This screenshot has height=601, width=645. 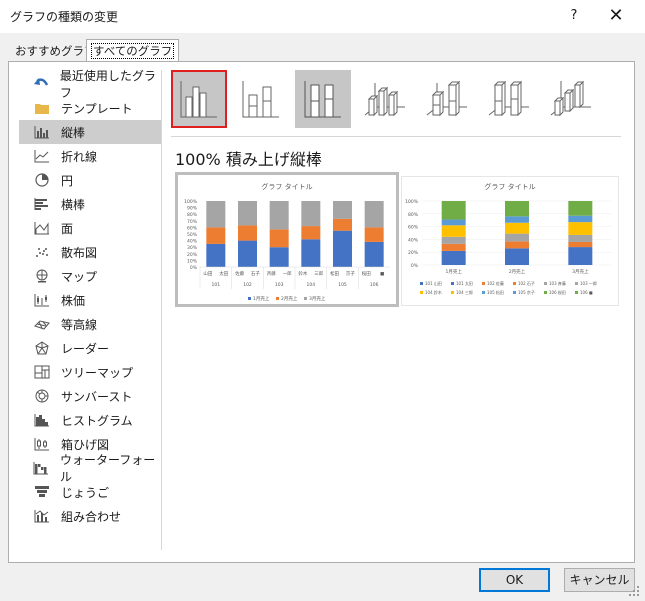 I want to click on 3d-100-stacked-column-icon, so click(x=508, y=98).